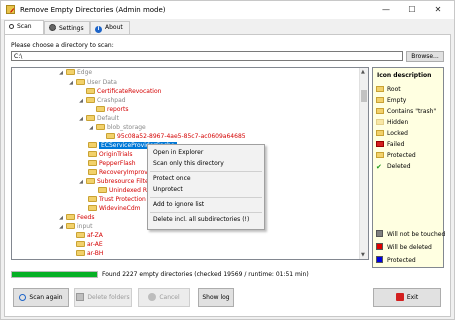 Image resolution: width=455 pixels, height=320 pixels. I want to click on window-title: Remove Empty Directories (Admin mode), so click(93, 10).